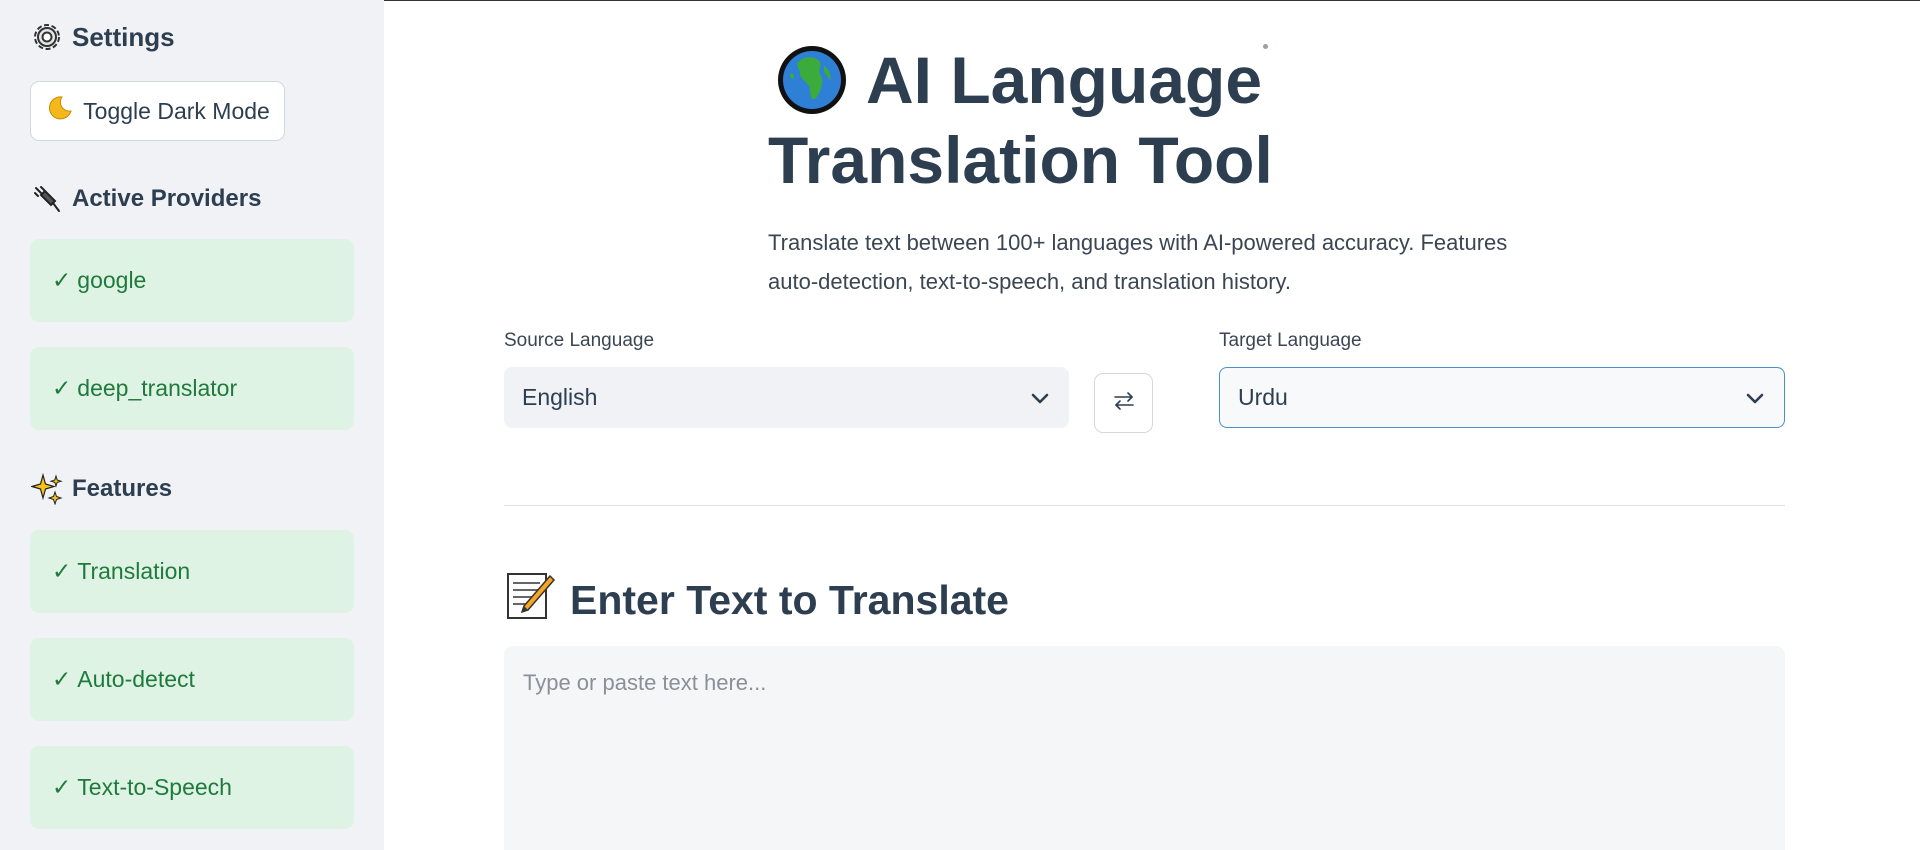 The image size is (1920, 850). Describe the element at coordinates (786, 397) in the screenshot. I see `source-language-select: English` at that location.